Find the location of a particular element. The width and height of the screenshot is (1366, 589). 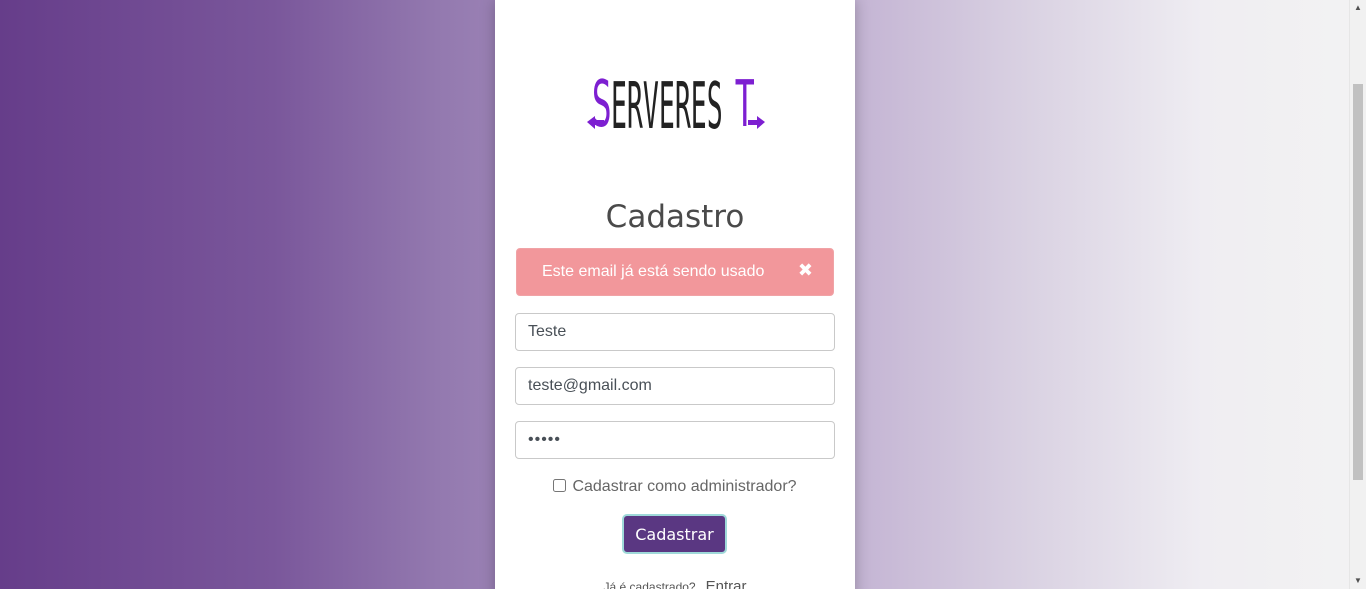

already-registered-text: Já é cadastrado? is located at coordinates (649, 584).